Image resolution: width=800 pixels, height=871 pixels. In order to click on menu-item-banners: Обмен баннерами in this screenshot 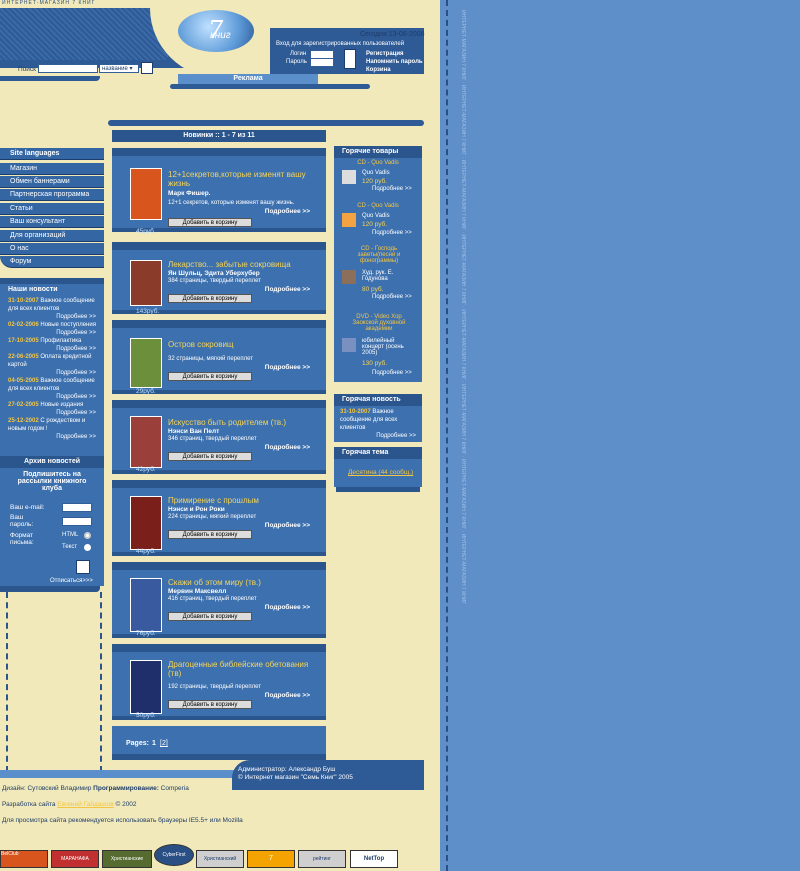, I will do `click(52, 182)`.